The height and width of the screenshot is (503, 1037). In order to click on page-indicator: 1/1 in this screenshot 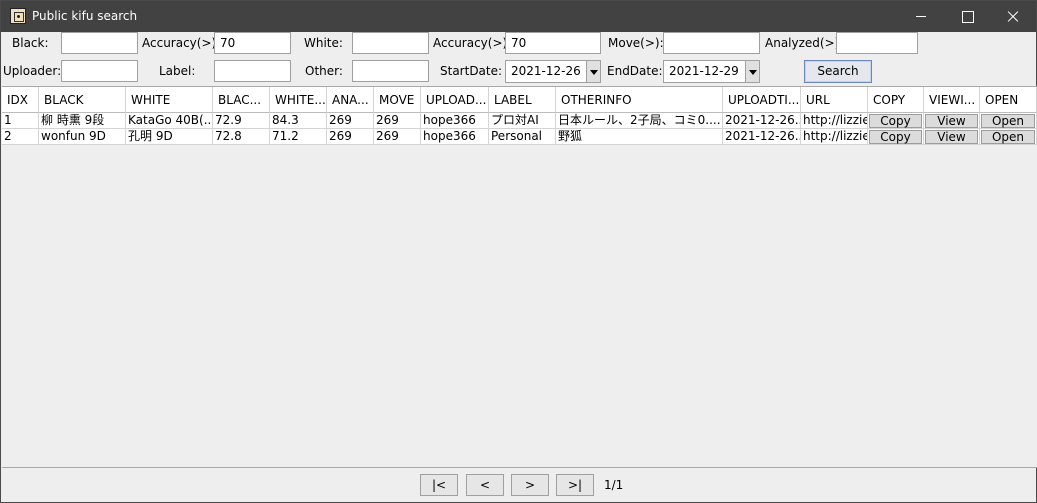, I will do `click(614, 485)`.